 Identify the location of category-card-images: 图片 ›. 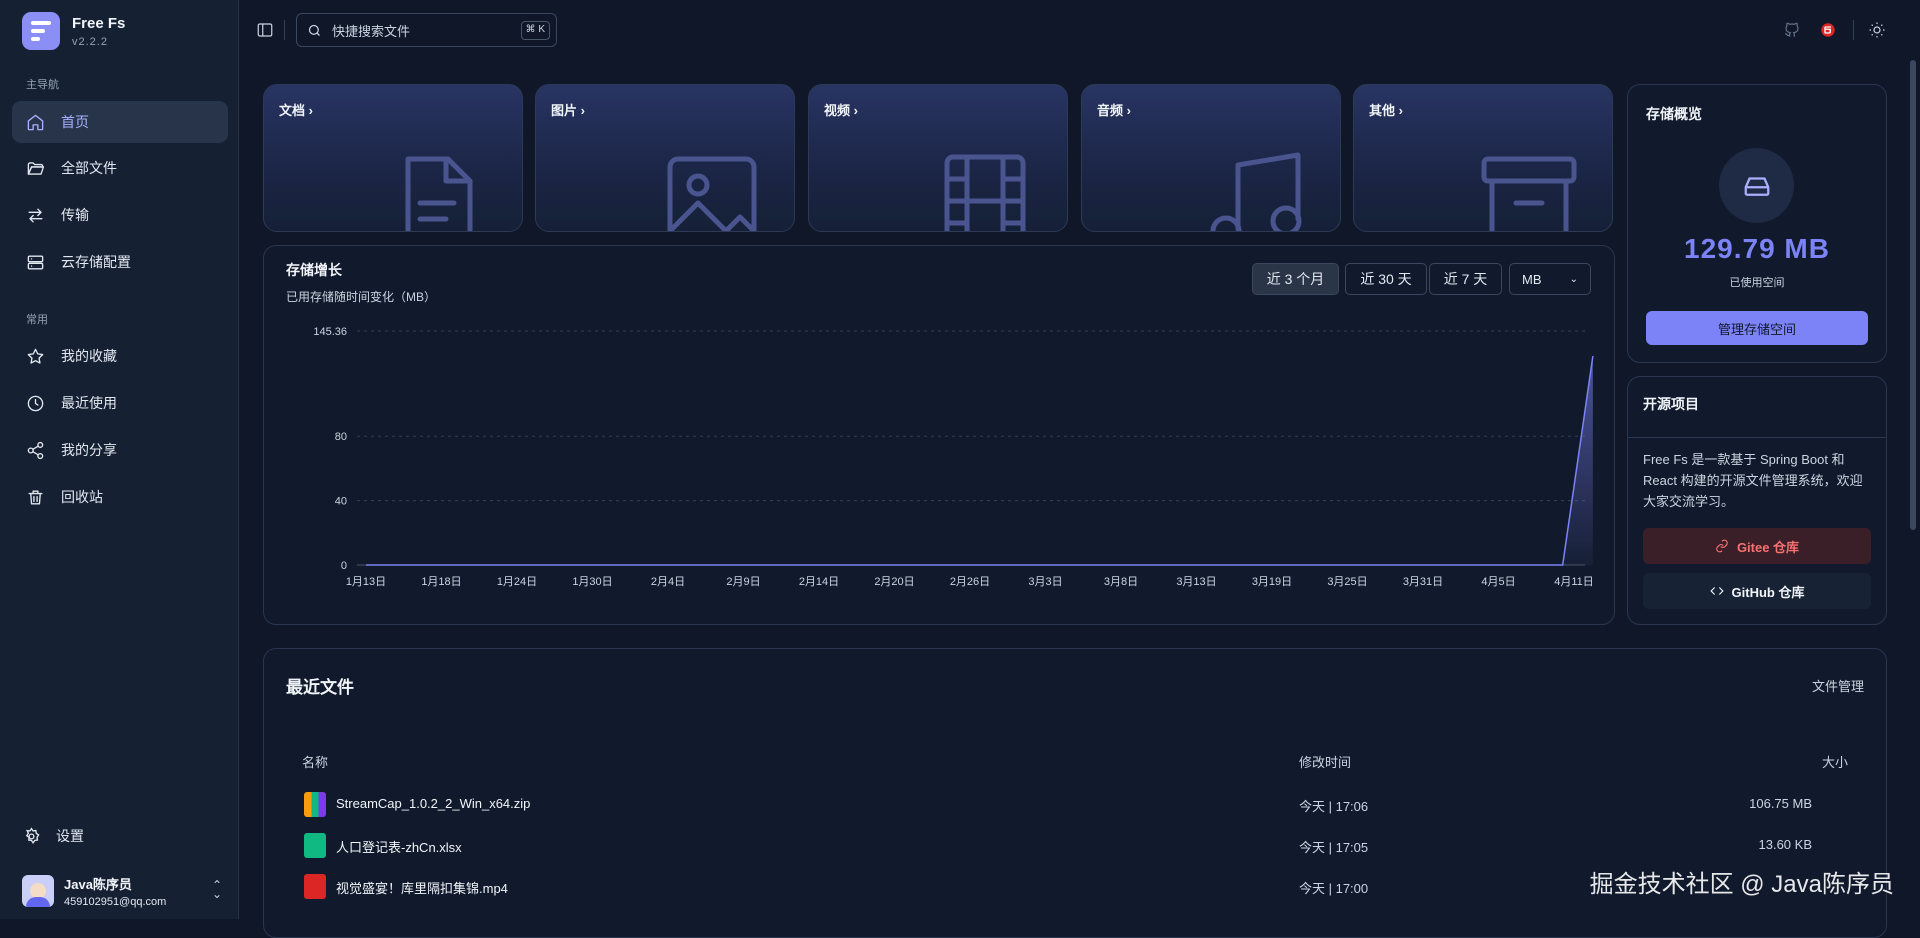
(665, 158).